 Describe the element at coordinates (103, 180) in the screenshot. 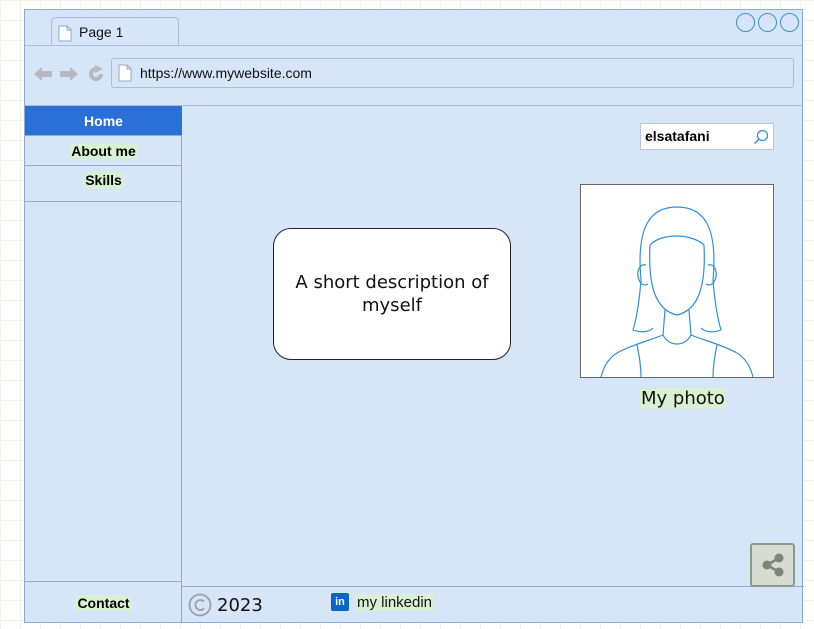

I see `sidebar-item-label: Skills` at that location.